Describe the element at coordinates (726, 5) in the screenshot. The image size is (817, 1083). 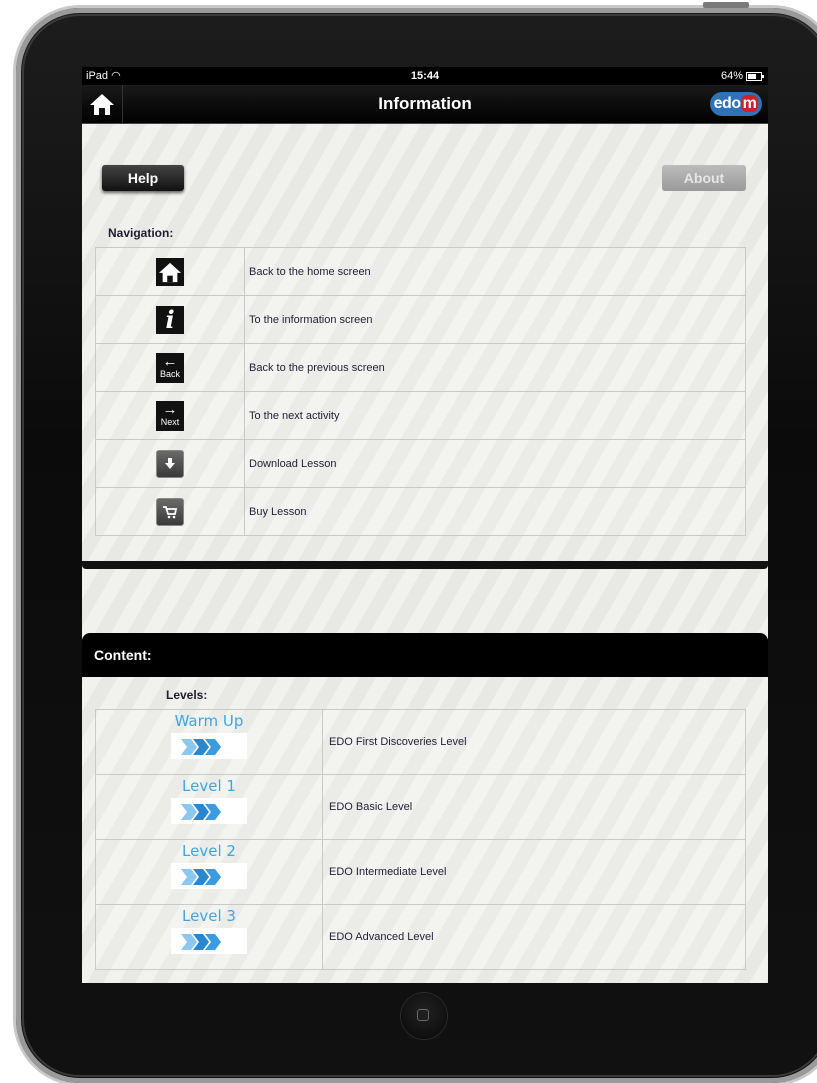
I see `sleep-button` at that location.